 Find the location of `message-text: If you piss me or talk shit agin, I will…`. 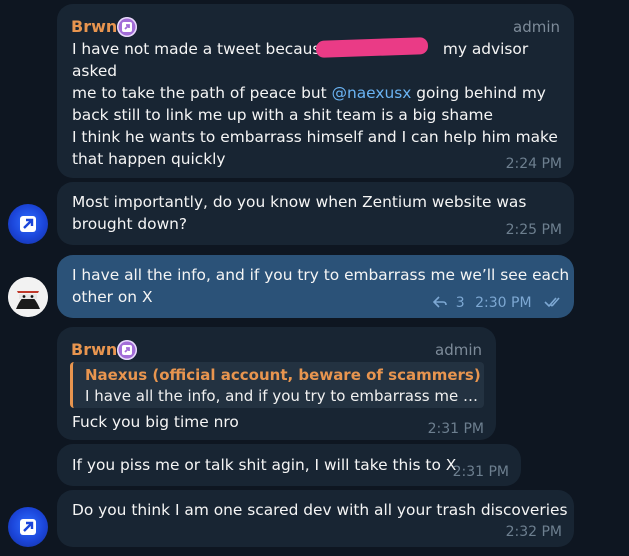

message-text: If you piss me or talk shit agin, I will… is located at coordinates (264, 465).